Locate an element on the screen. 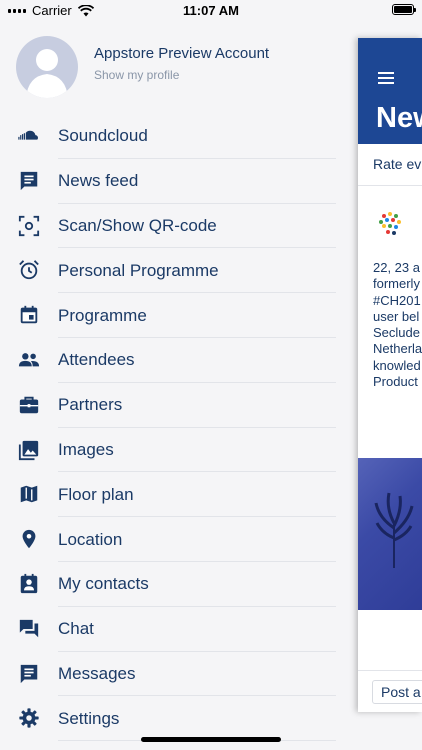  menu-item-soundcloud: Soundcloud is located at coordinates (168, 136).